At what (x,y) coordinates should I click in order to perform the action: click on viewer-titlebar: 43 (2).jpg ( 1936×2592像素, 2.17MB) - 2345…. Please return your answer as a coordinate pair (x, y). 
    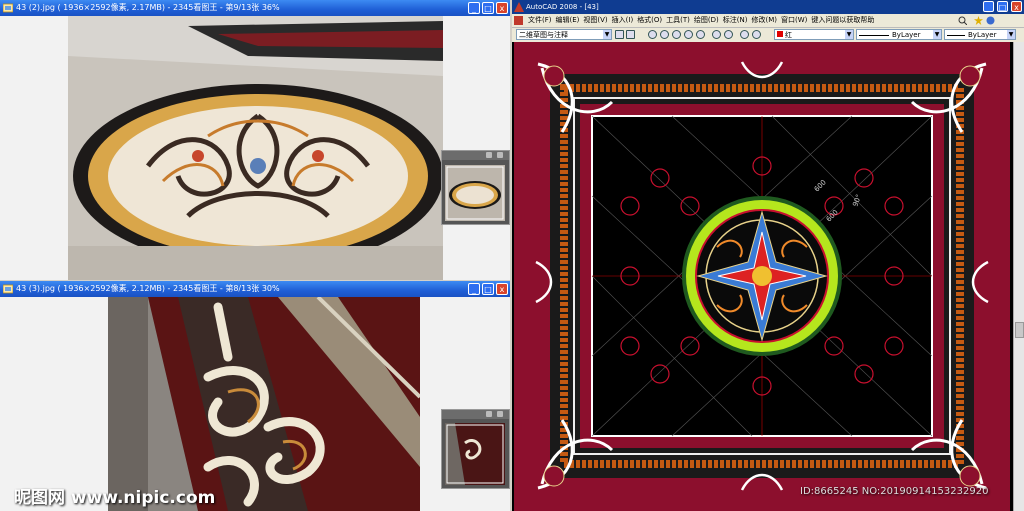
    Looking at the image, I should click on (255, 8).